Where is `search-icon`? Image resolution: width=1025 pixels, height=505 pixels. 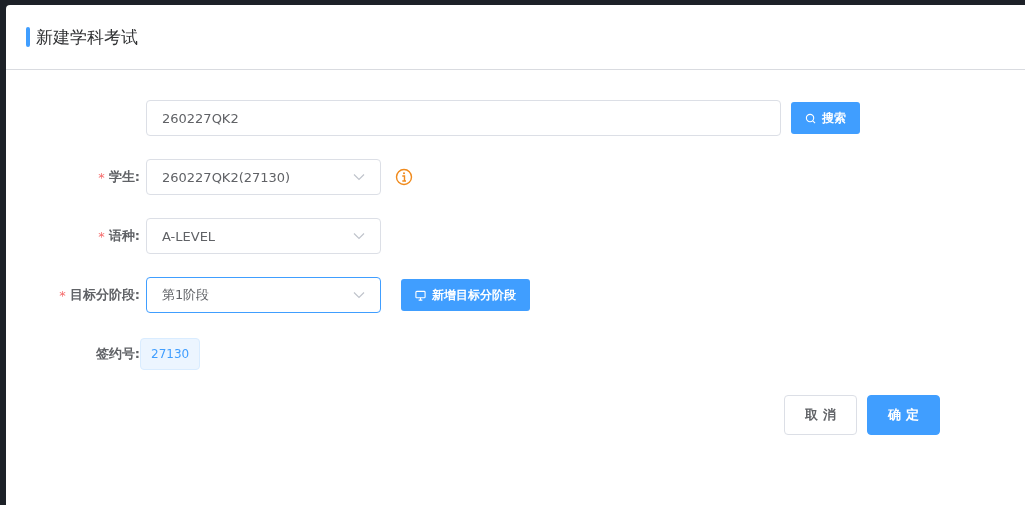
search-icon is located at coordinates (810, 118).